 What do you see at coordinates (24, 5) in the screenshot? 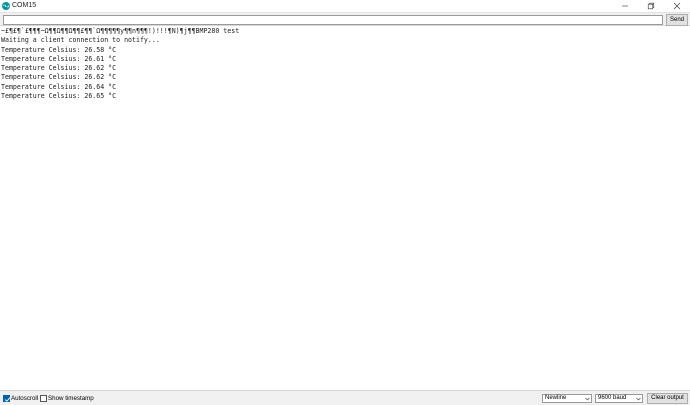
I see `window-title: COM15` at bounding box center [24, 5].